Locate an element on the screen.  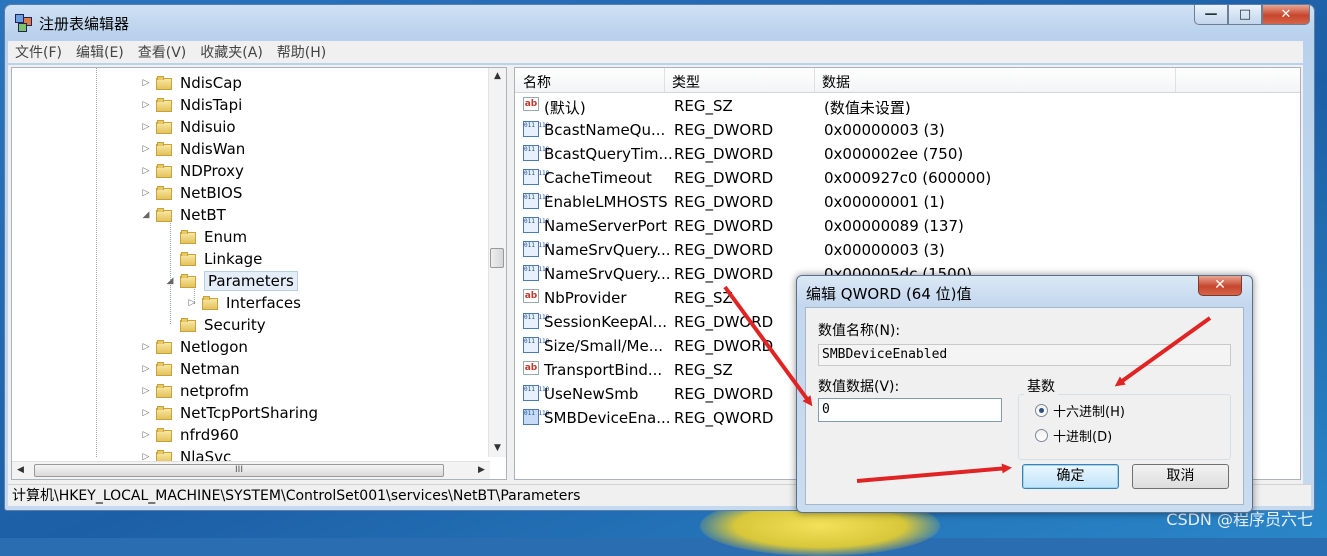
scroll-right-arrow-icon: ▶ is located at coordinates (481, 470).